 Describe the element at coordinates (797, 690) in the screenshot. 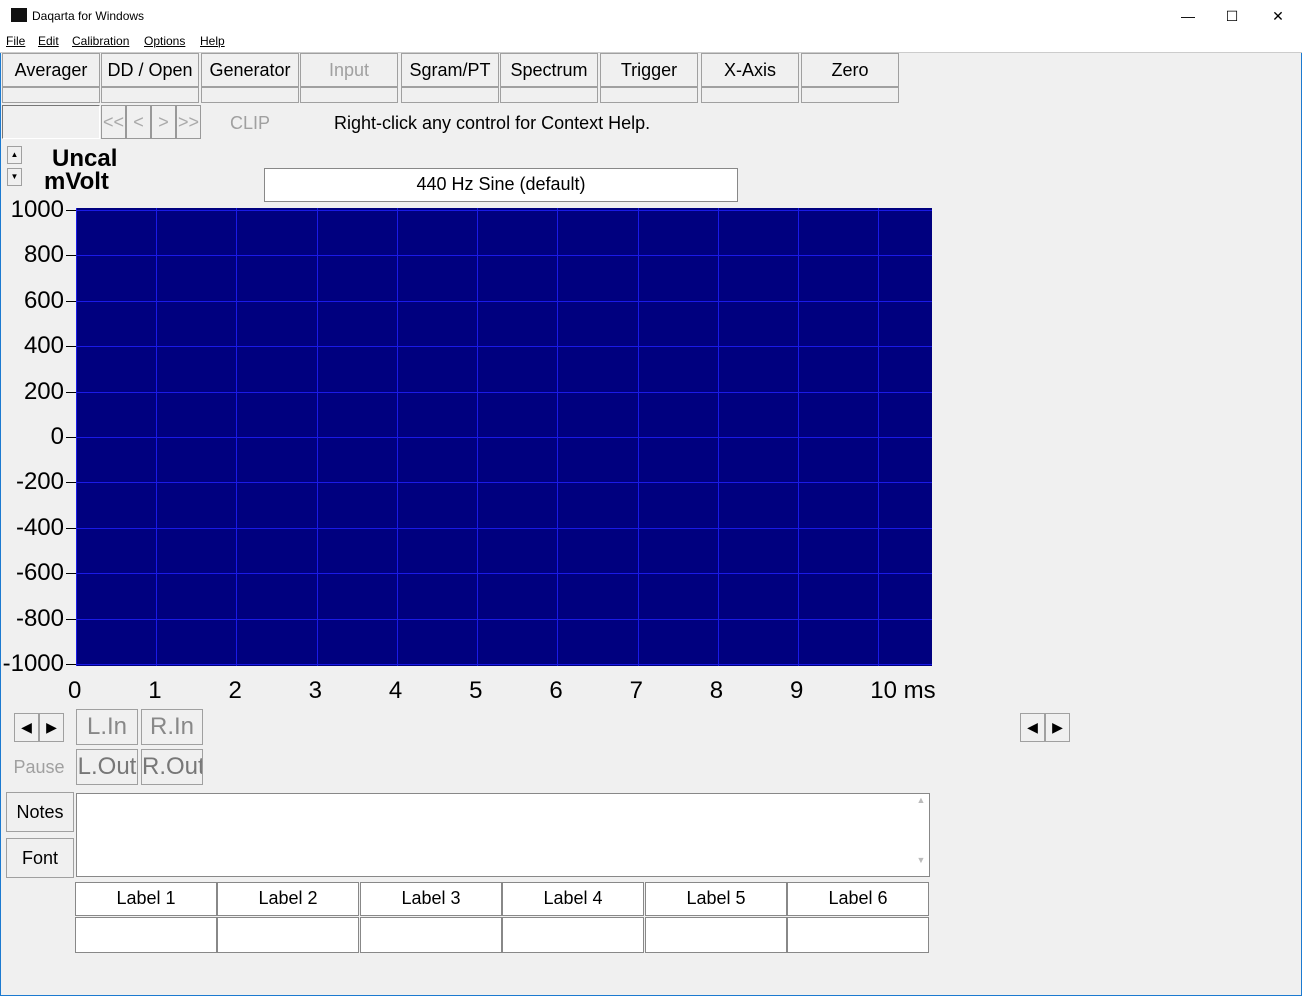

I see `x-tick-label: 9` at that location.